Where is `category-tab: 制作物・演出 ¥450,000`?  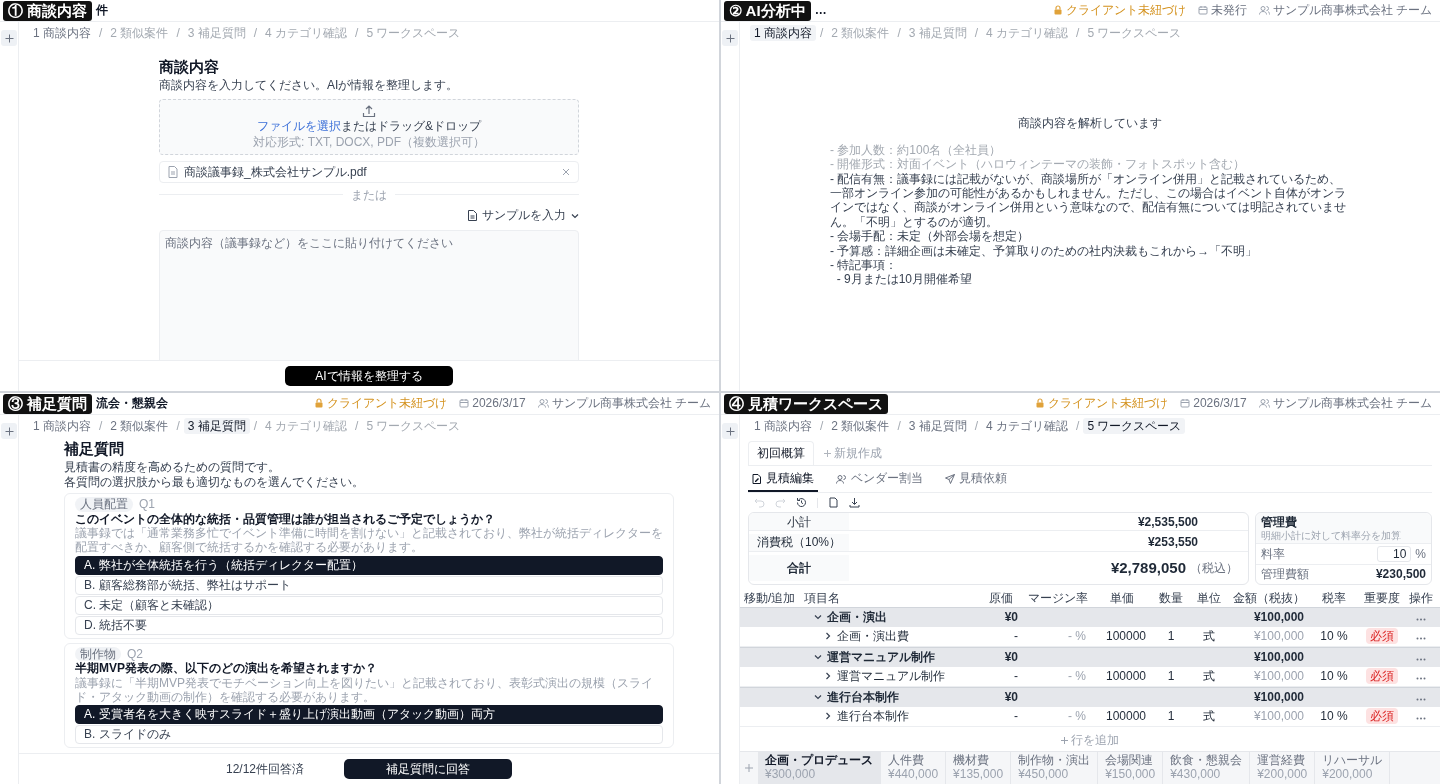 category-tab: 制作物・演出 ¥450,000 is located at coordinates (1055, 768).